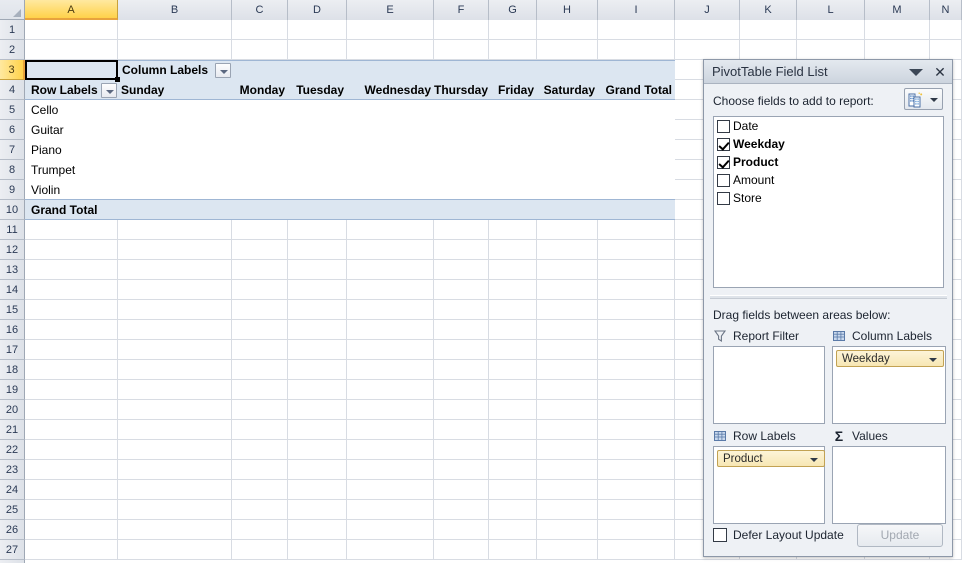 The width and height of the screenshot is (962, 563). Describe the element at coordinates (12, 370) in the screenshot. I see `row-header-18: 18` at that location.